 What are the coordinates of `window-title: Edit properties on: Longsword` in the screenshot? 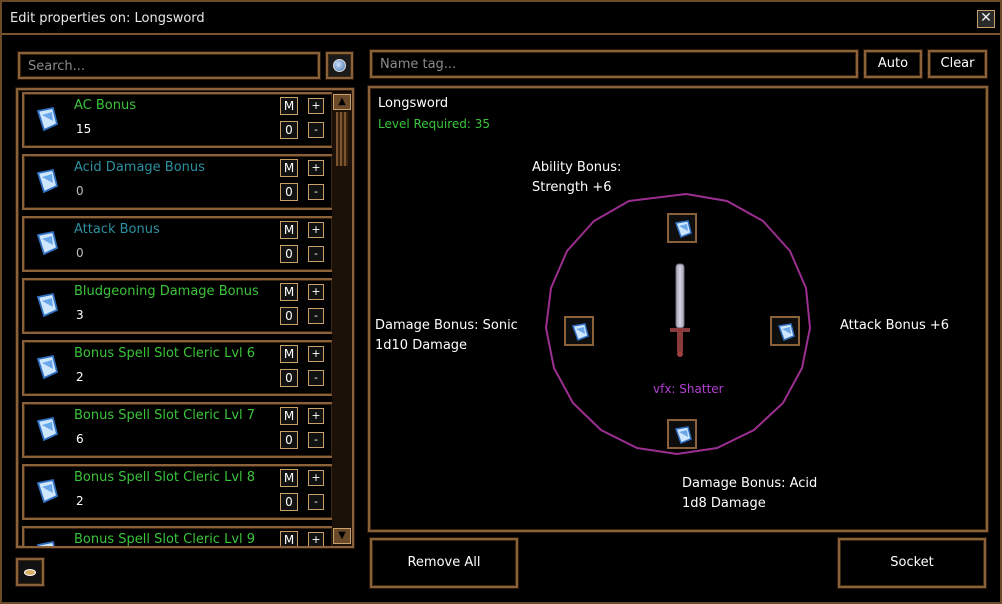 It's located at (107, 18).